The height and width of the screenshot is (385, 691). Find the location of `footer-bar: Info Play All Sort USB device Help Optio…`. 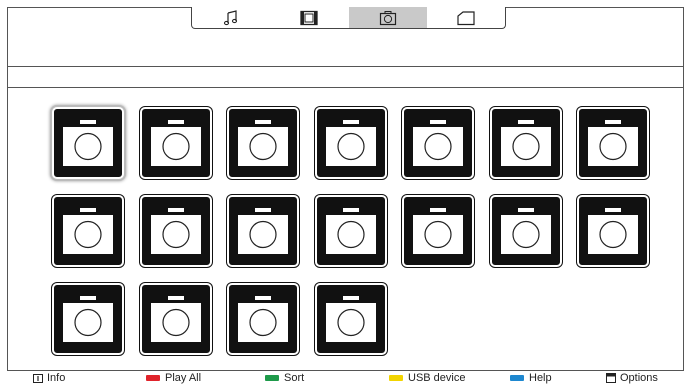

footer-bar: Info Play All Sort USB device Help Optio… is located at coordinates (345, 378).